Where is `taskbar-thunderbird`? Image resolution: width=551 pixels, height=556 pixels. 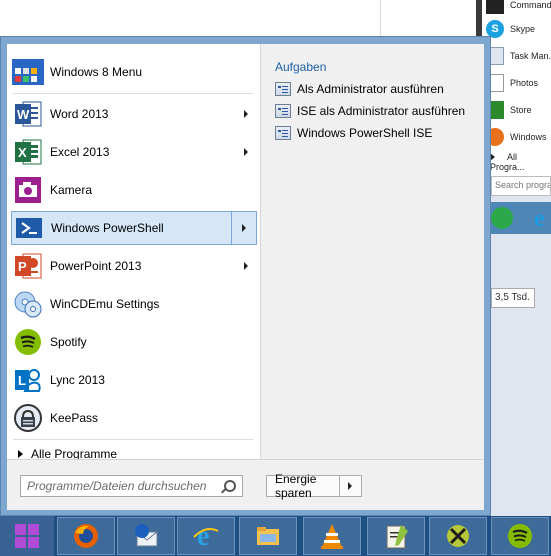
taskbar-thunderbird is located at coordinates (146, 536).